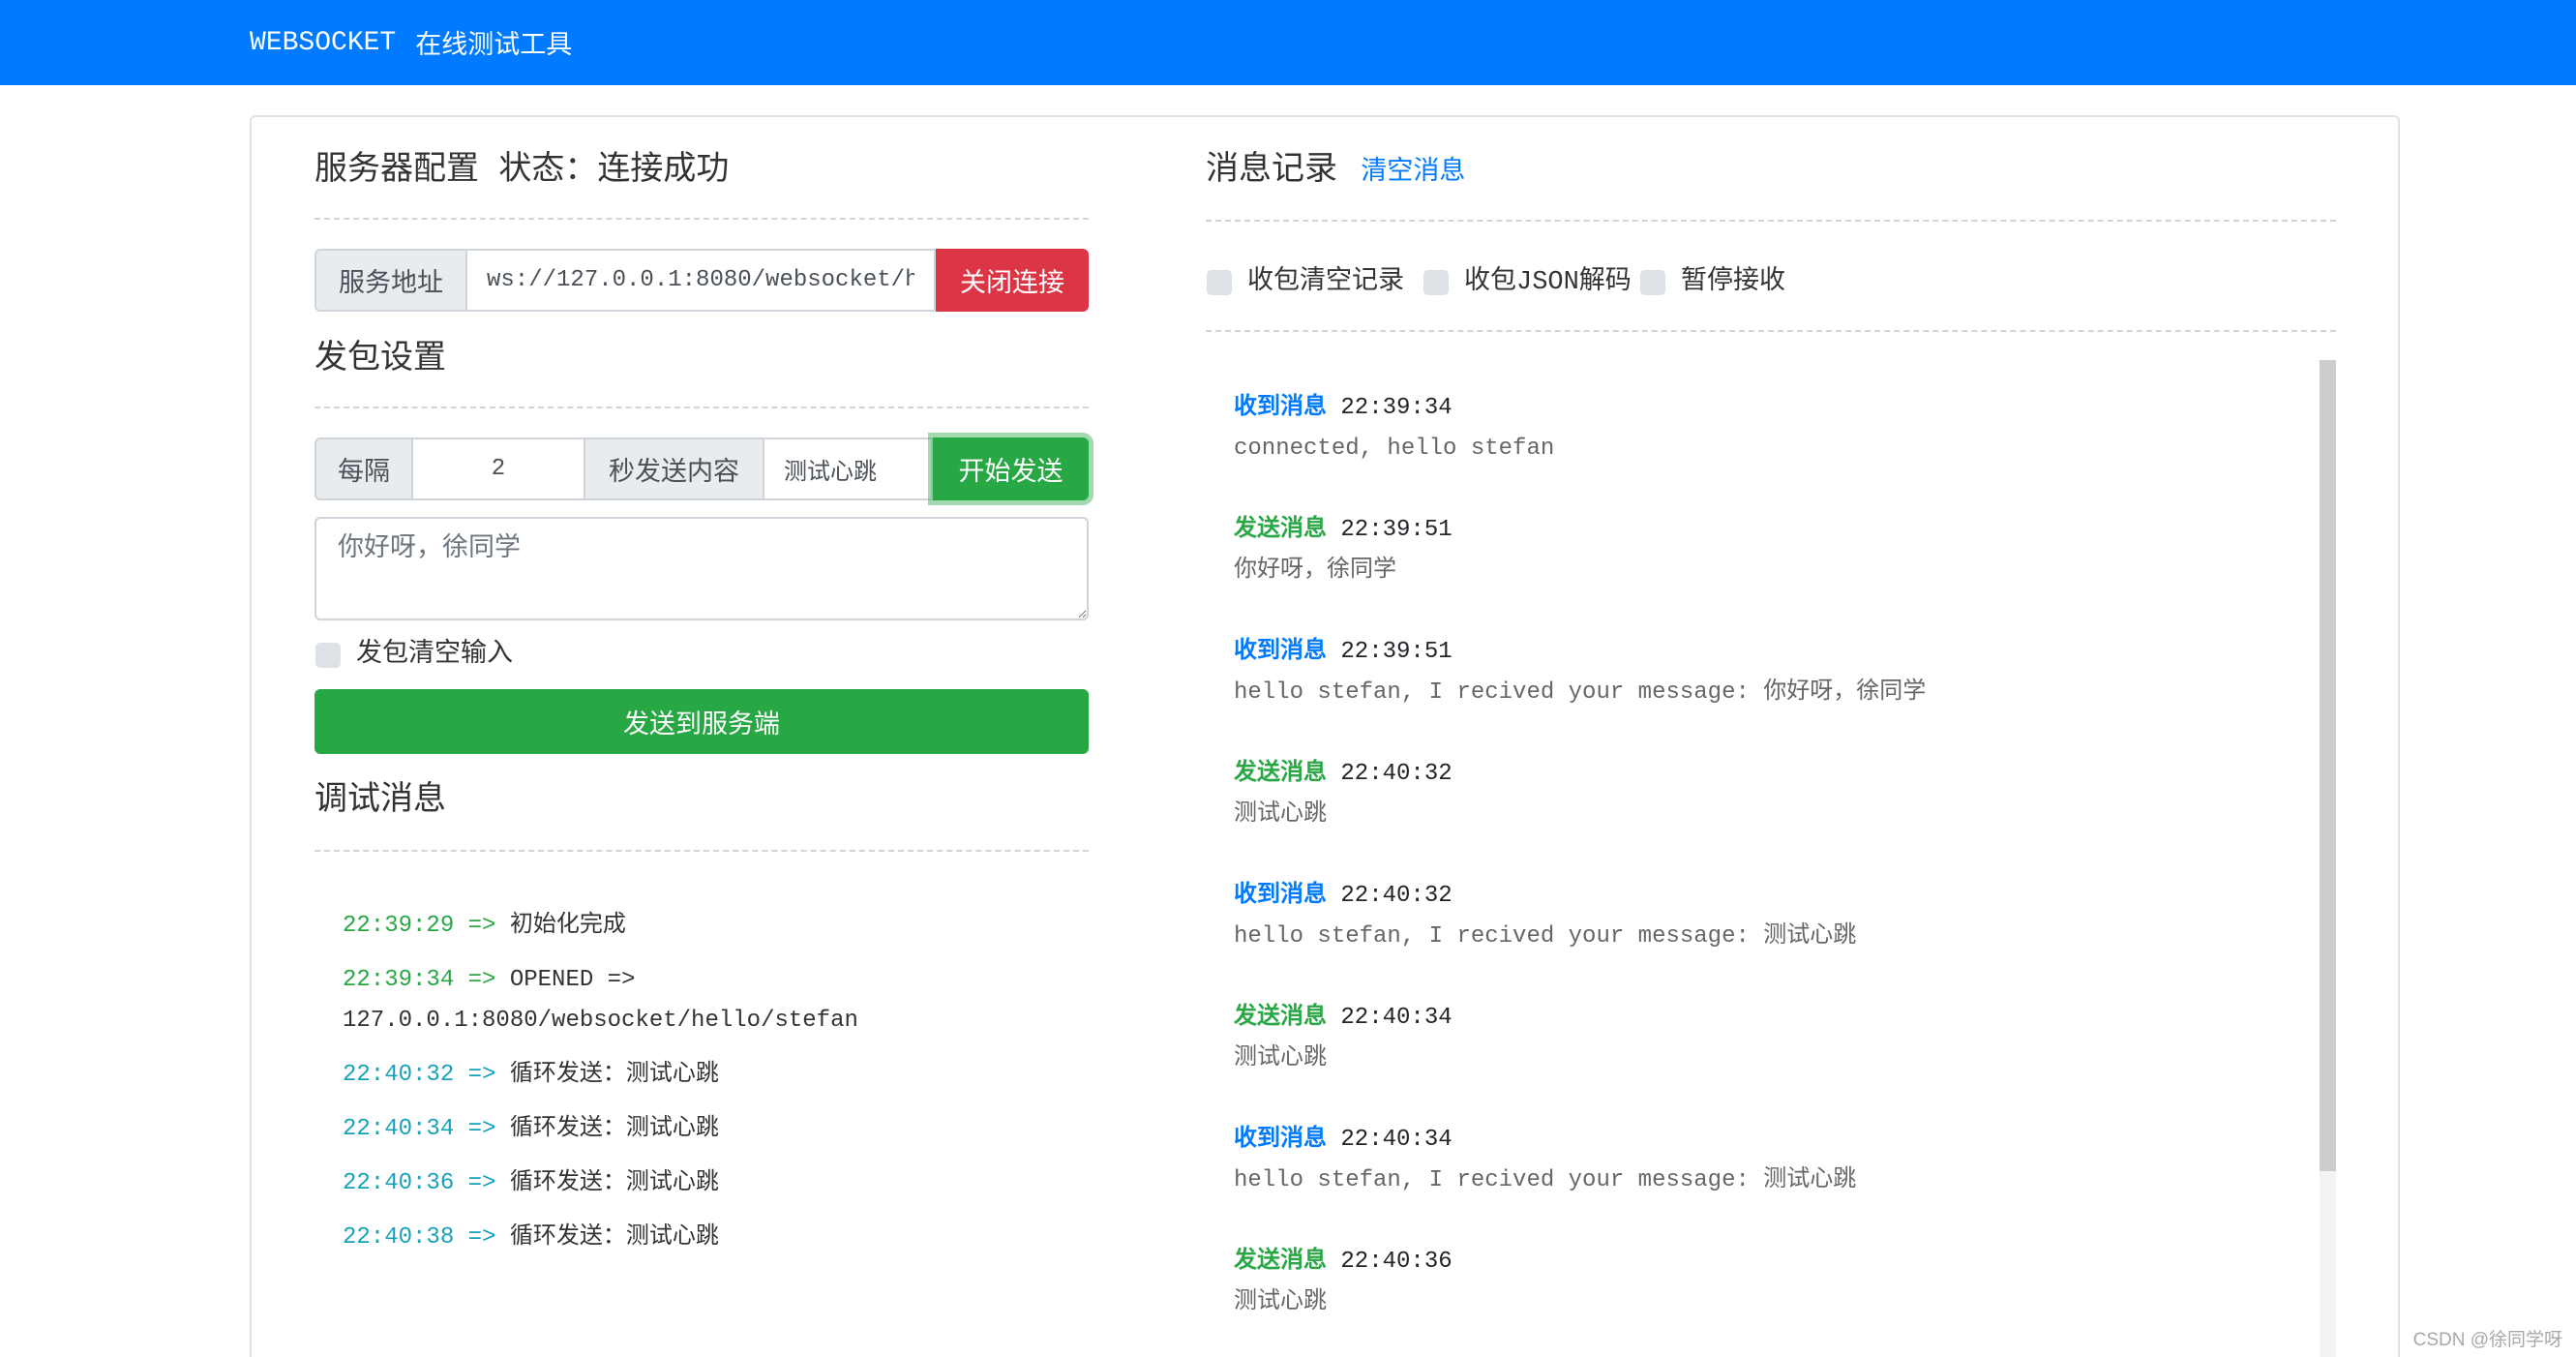 Image resolution: width=2576 pixels, height=1357 pixels. I want to click on watermark: CSDN @徐同学呀, so click(2487, 1340).